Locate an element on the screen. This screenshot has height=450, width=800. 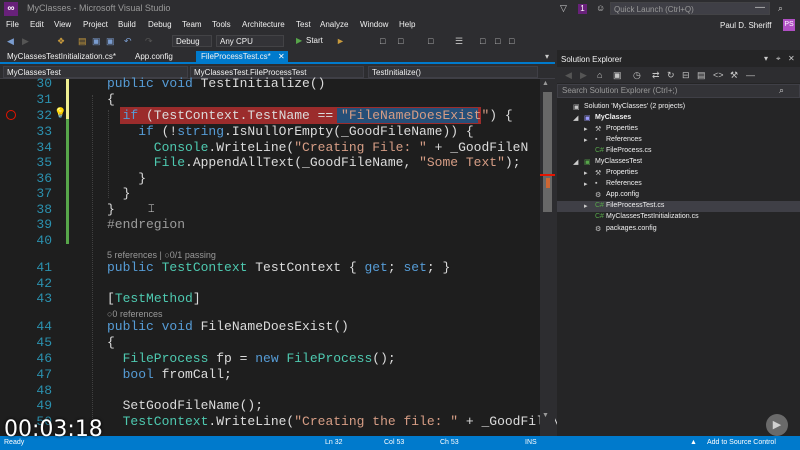
menu-item-project: Project is located at coordinates (95, 24).